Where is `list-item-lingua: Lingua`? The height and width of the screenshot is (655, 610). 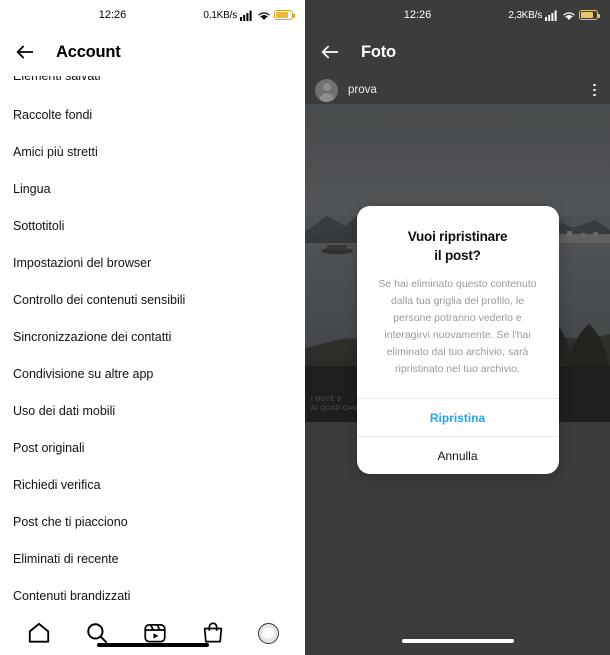 list-item-lingua: Lingua is located at coordinates (159, 188).